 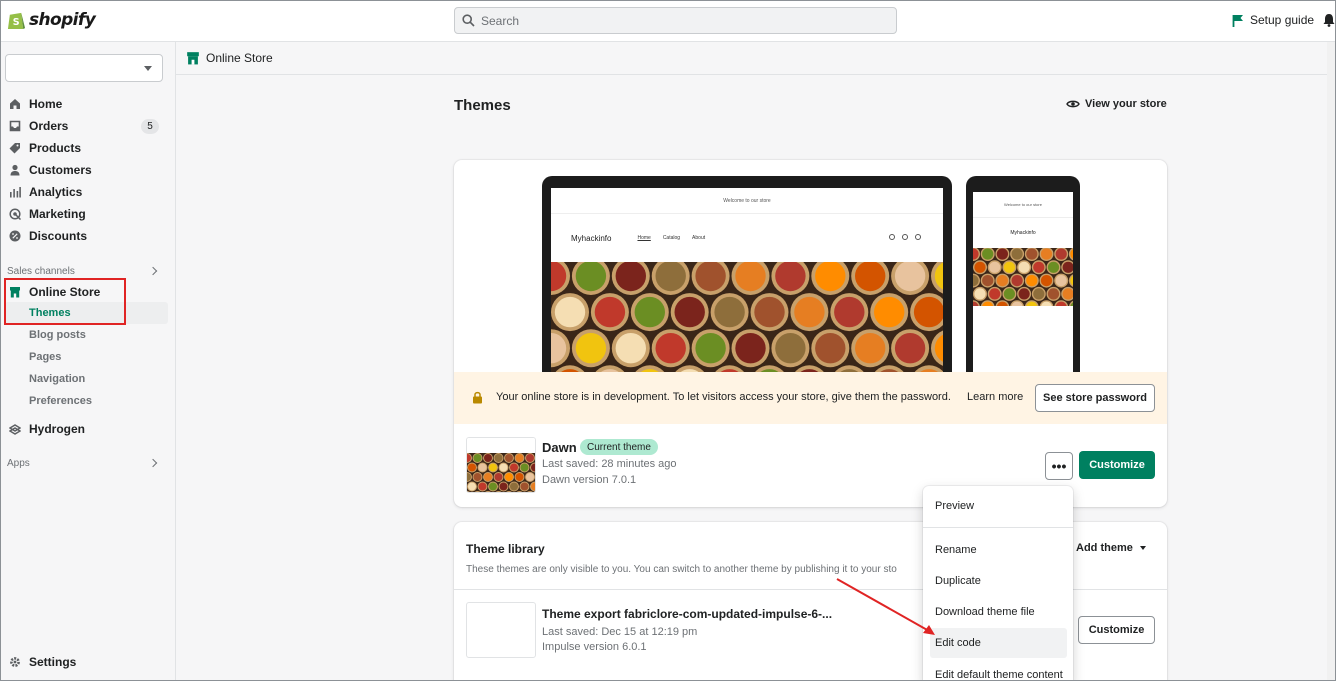 What do you see at coordinates (620, 632) in the screenshot?
I see `last-saved-text: Last saved: Dec 15 at 12:19 pm` at bounding box center [620, 632].